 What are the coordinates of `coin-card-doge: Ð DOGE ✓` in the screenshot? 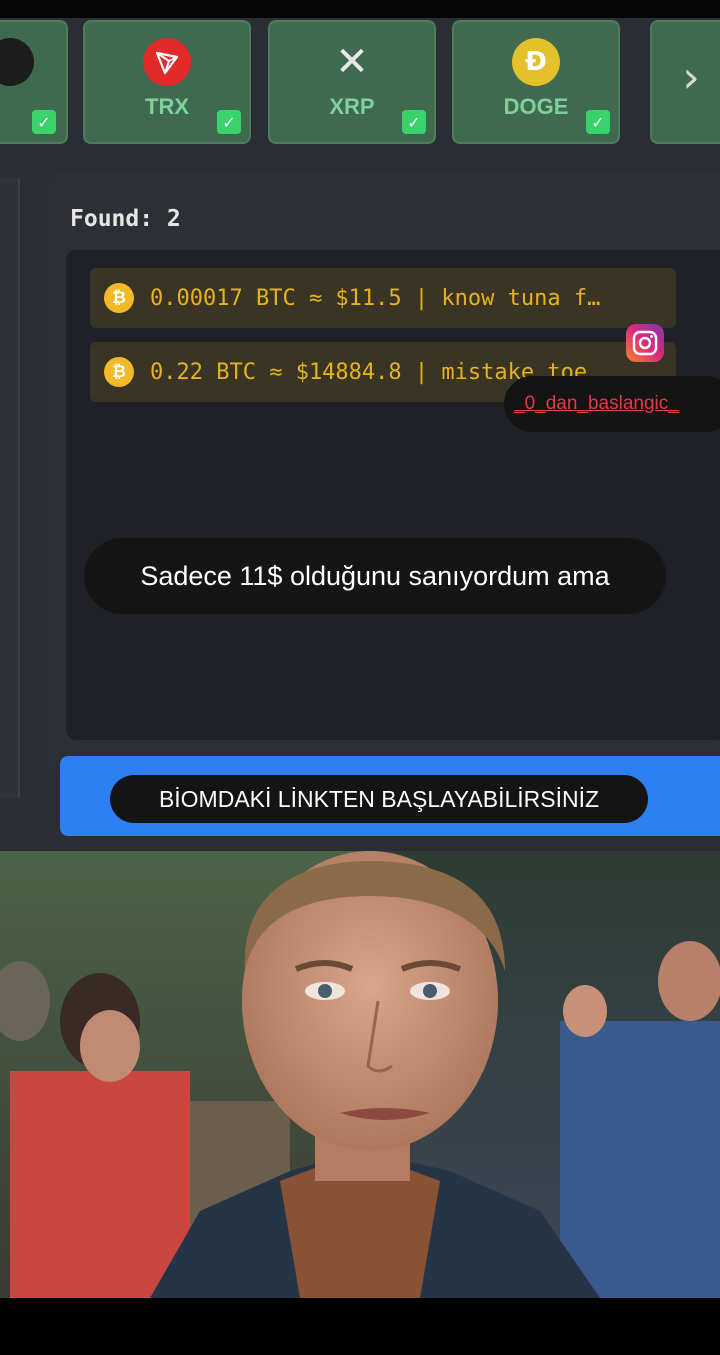 It's located at (536, 82).